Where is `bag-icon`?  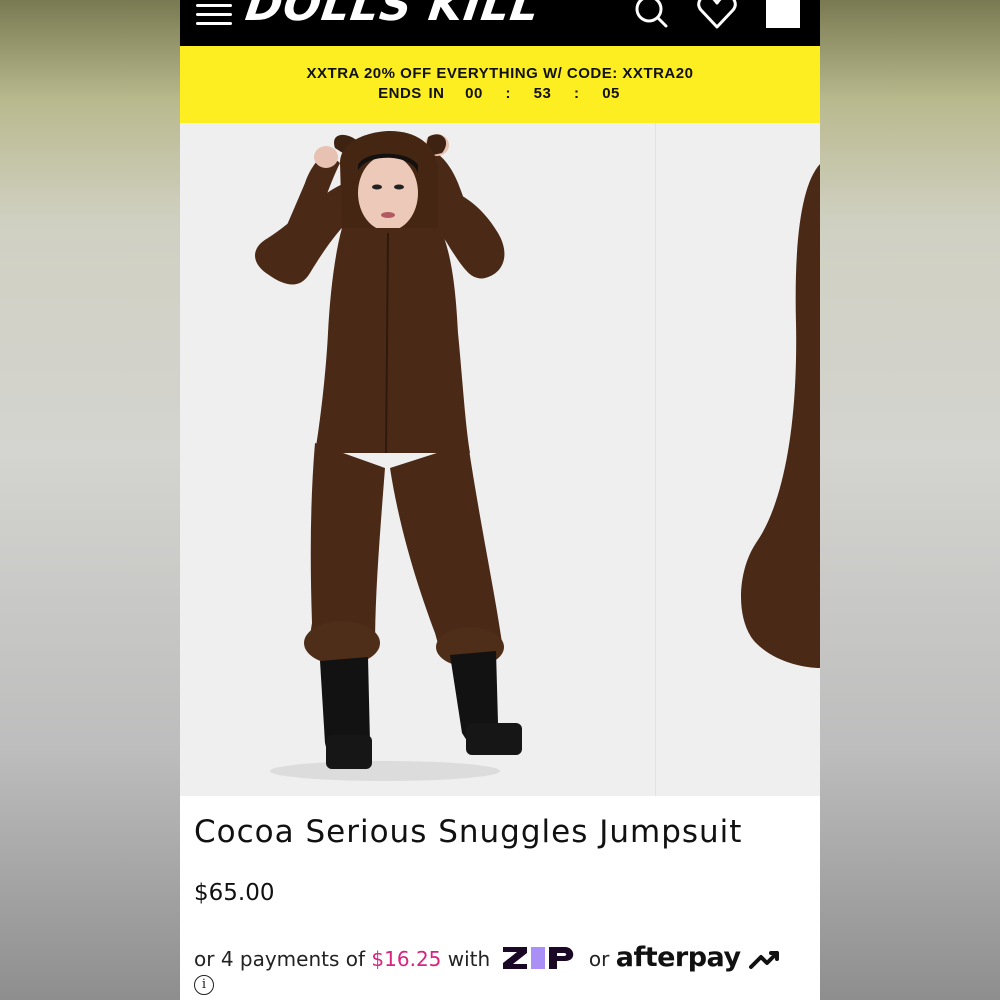
bag-icon is located at coordinates (783, 14).